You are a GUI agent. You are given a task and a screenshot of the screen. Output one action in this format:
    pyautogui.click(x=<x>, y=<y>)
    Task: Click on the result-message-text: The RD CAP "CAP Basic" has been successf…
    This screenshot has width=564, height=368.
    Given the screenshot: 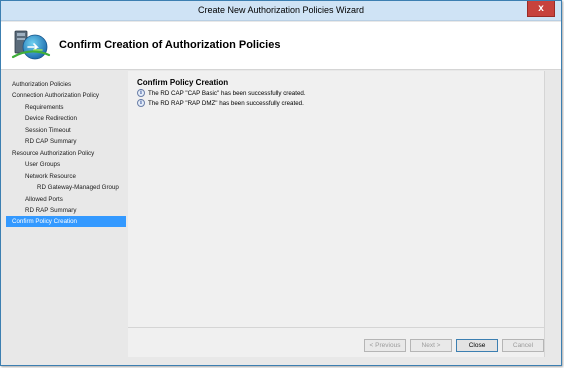 What is the action you would take?
    pyautogui.click(x=227, y=93)
    